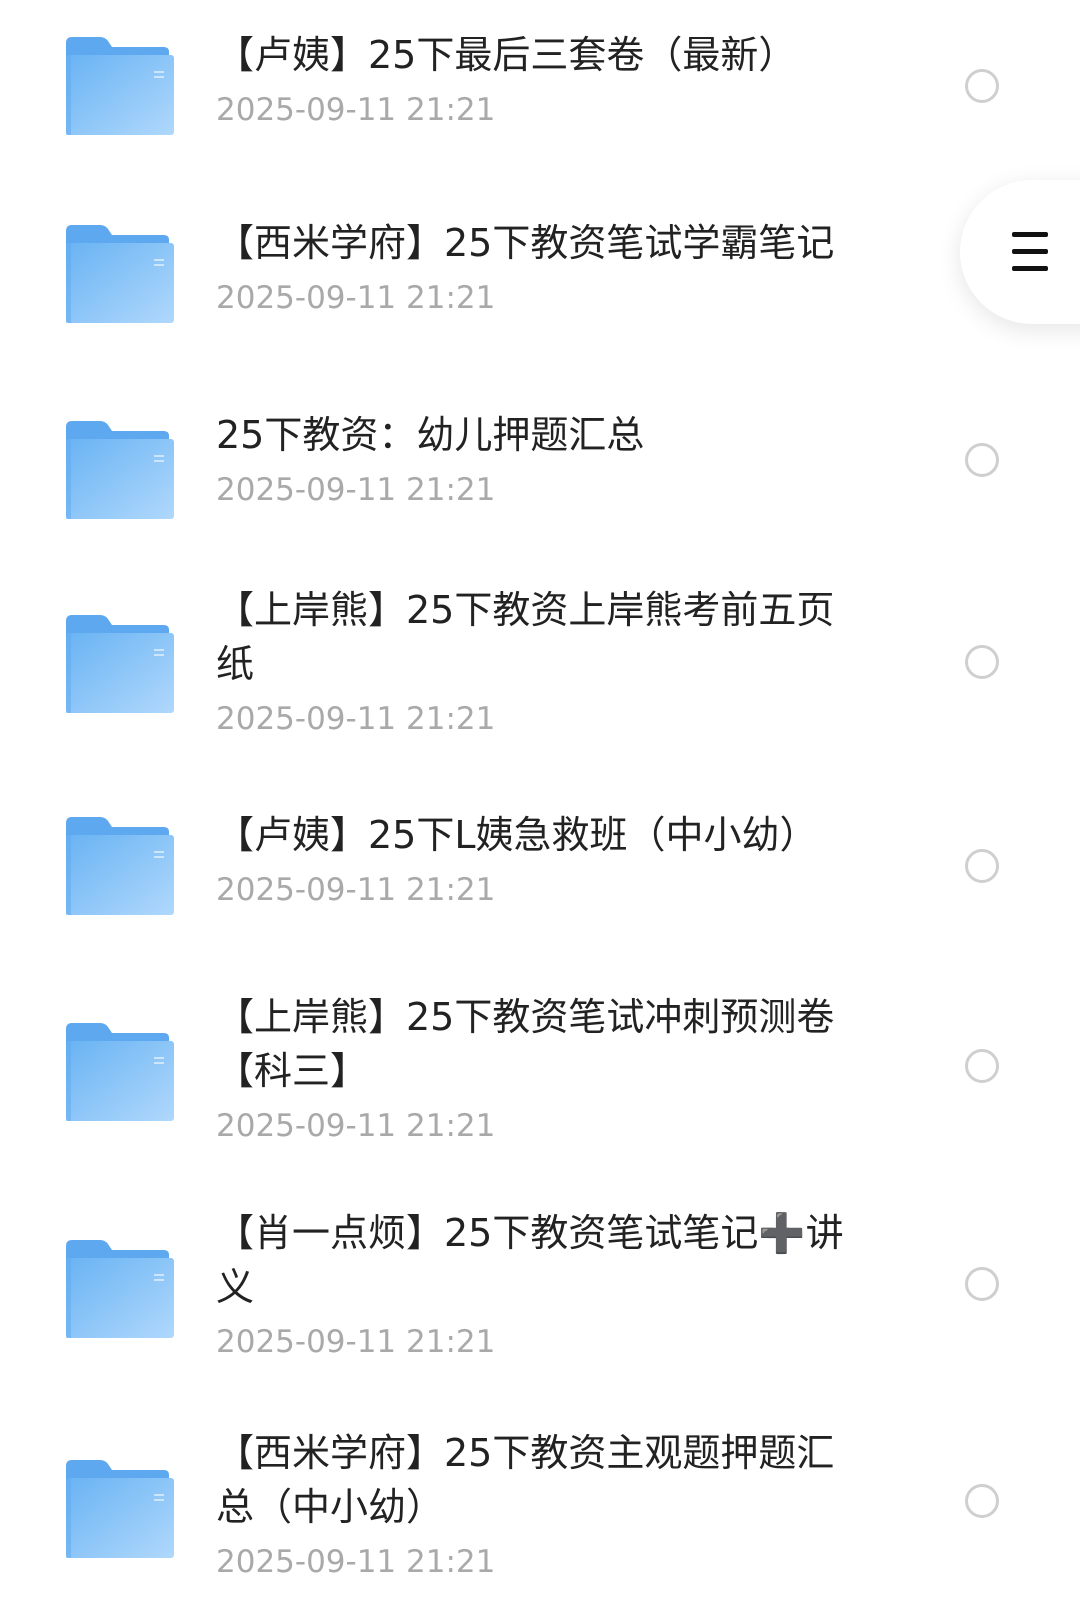 The height and width of the screenshot is (1605, 1080). What do you see at coordinates (540, 270) in the screenshot?
I see `list-item: 【西米学府】25下教资笔试学霸笔记 2025-09-11 21:21` at bounding box center [540, 270].